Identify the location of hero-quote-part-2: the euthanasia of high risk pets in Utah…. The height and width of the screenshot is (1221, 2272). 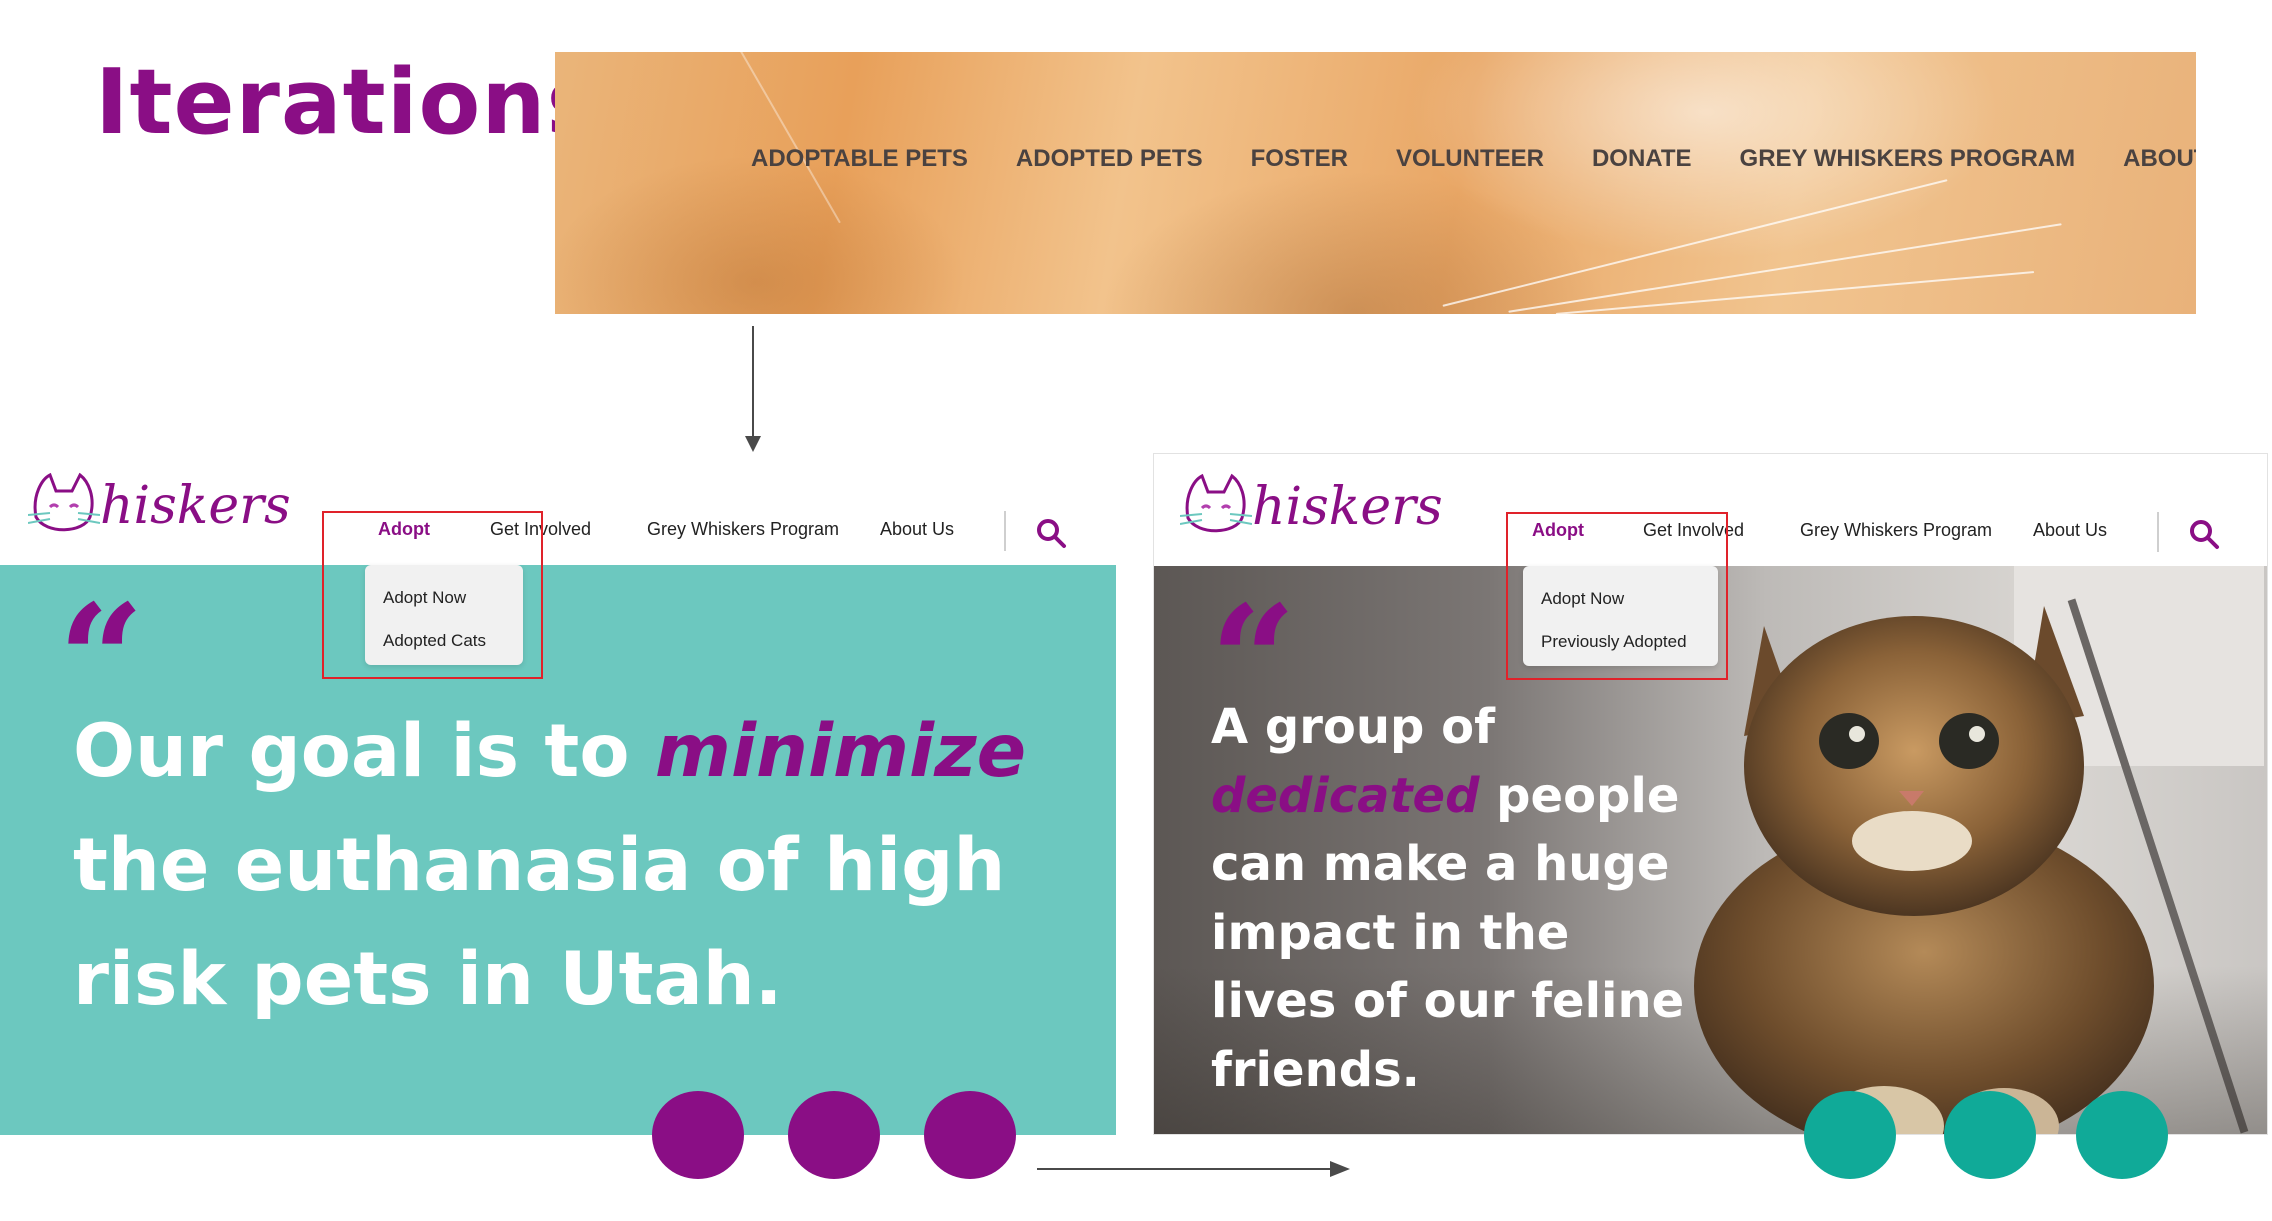
(539, 922).